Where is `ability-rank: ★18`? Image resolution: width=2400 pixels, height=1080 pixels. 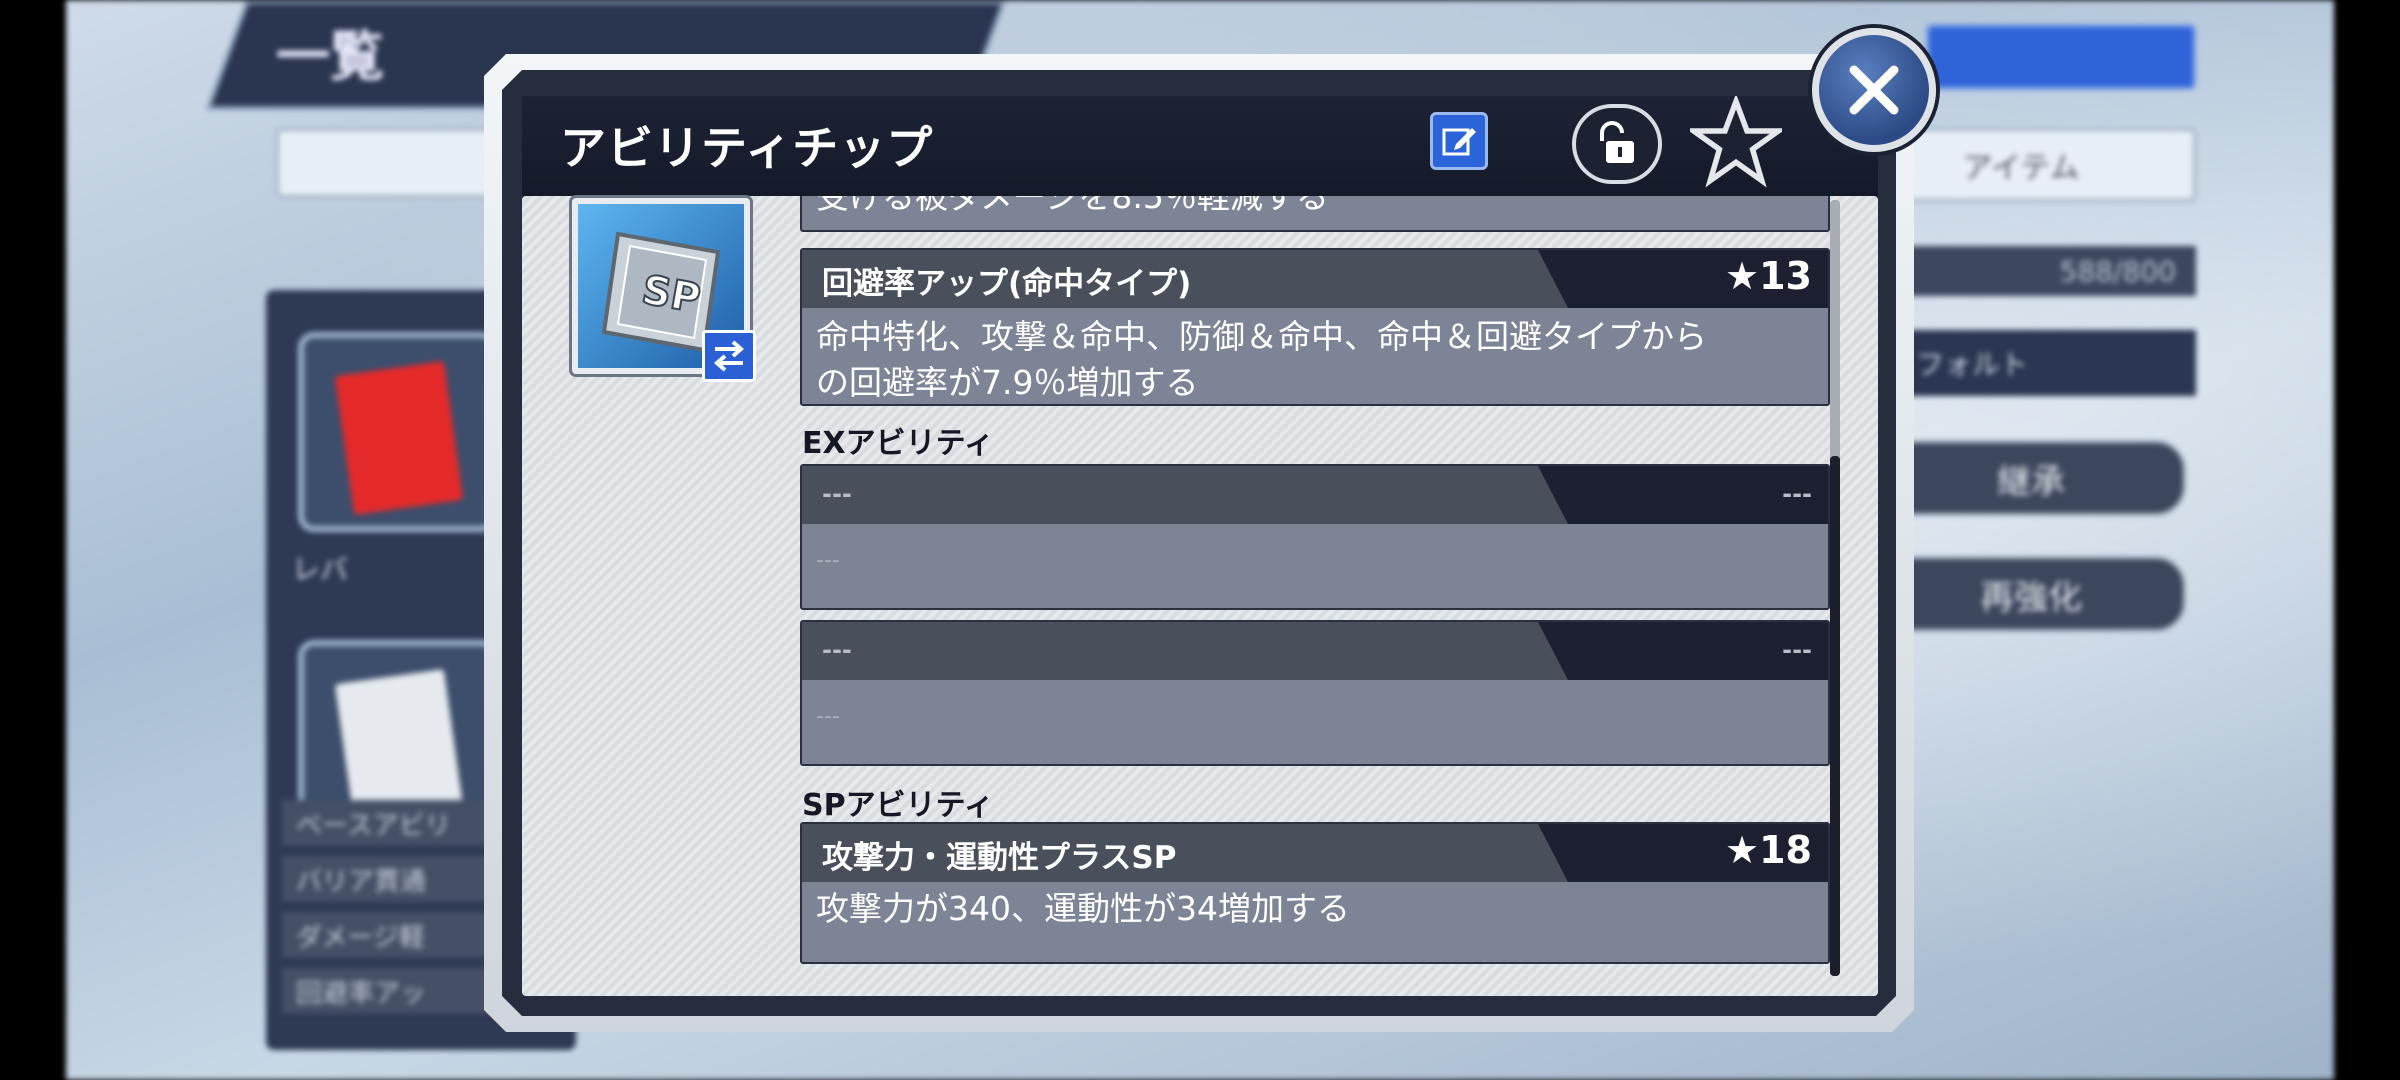 ability-rank: ★18 is located at coordinates (1768, 850).